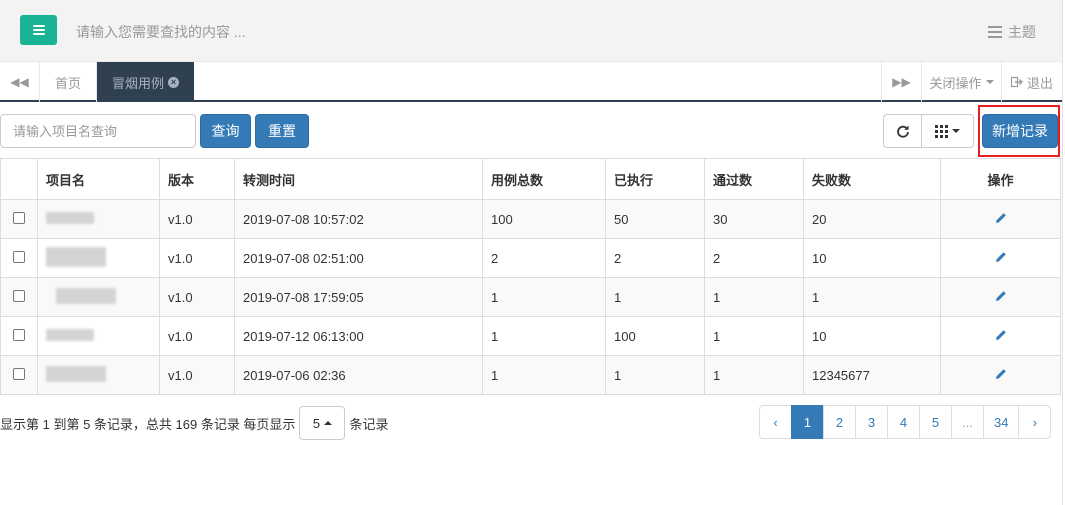 The image size is (1065, 505). I want to click on menu-toggle-button, so click(38, 30).